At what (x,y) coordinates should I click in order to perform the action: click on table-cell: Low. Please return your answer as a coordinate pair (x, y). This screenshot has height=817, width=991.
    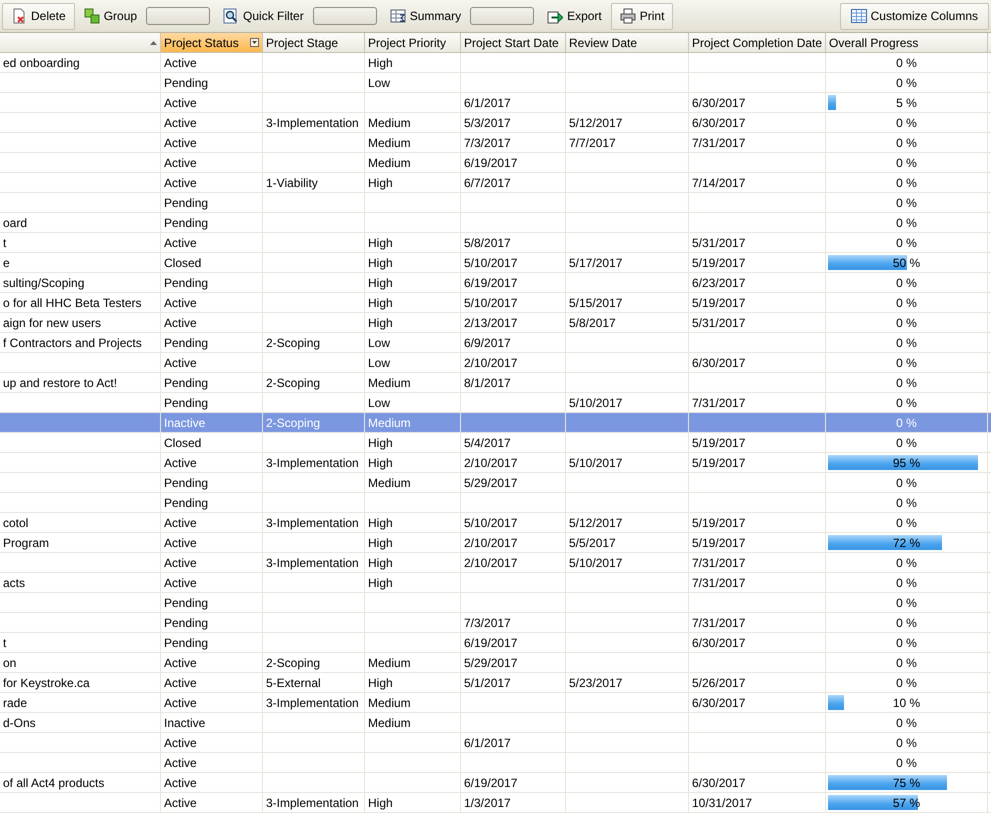
    Looking at the image, I should click on (379, 83).